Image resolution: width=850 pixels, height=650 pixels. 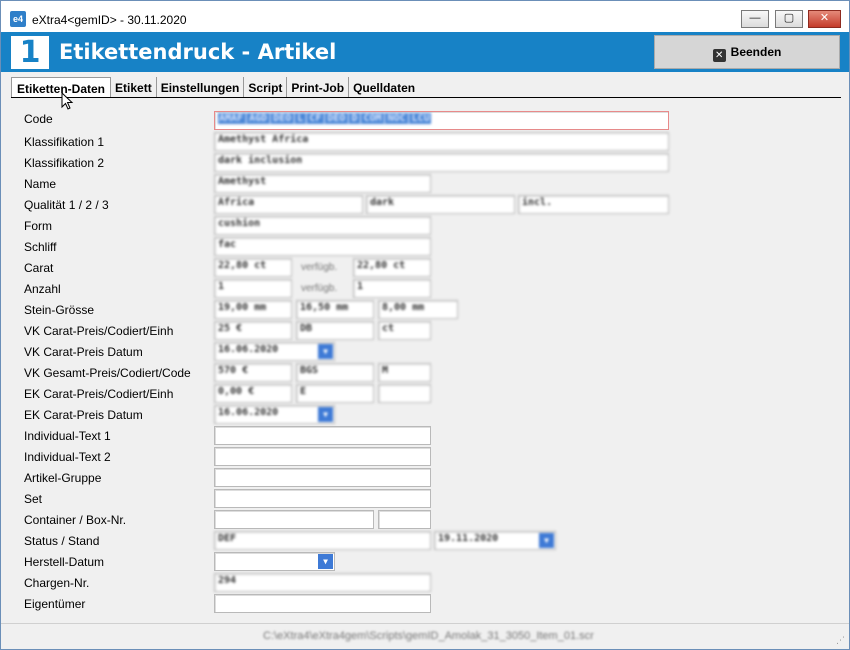 What do you see at coordinates (38, 226) in the screenshot?
I see `label-form: Form` at bounding box center [38, 226].